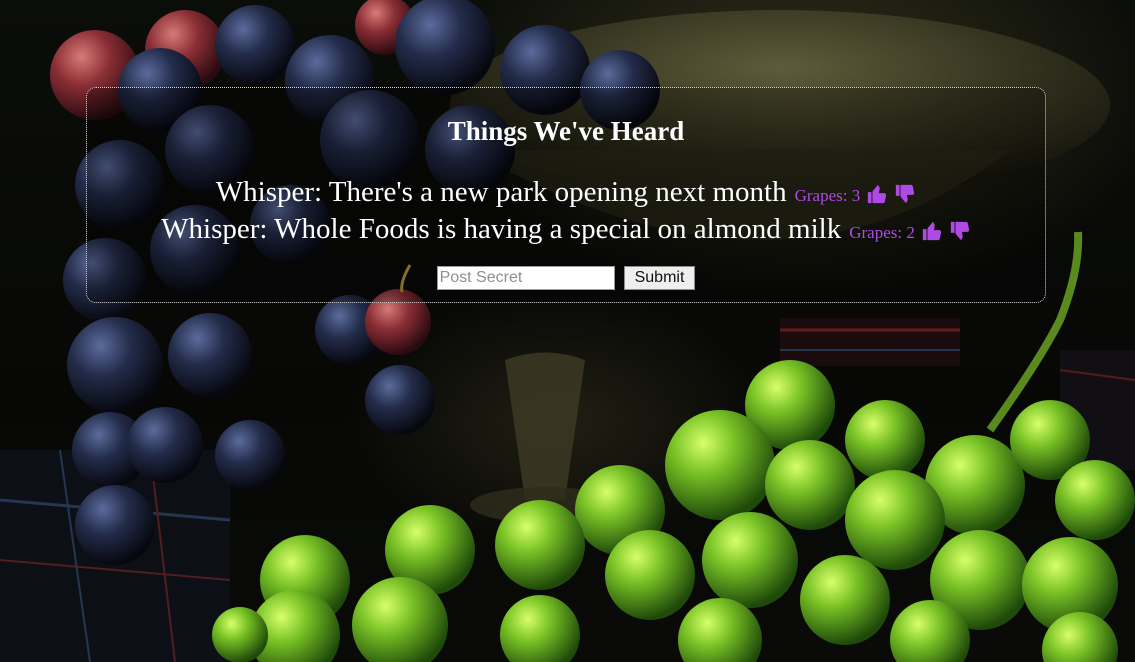 This screenshot has width=1135, height=662. Describe the element at coordinates (525, 278) in the screenshot. I see `post-secret-input` at that location.